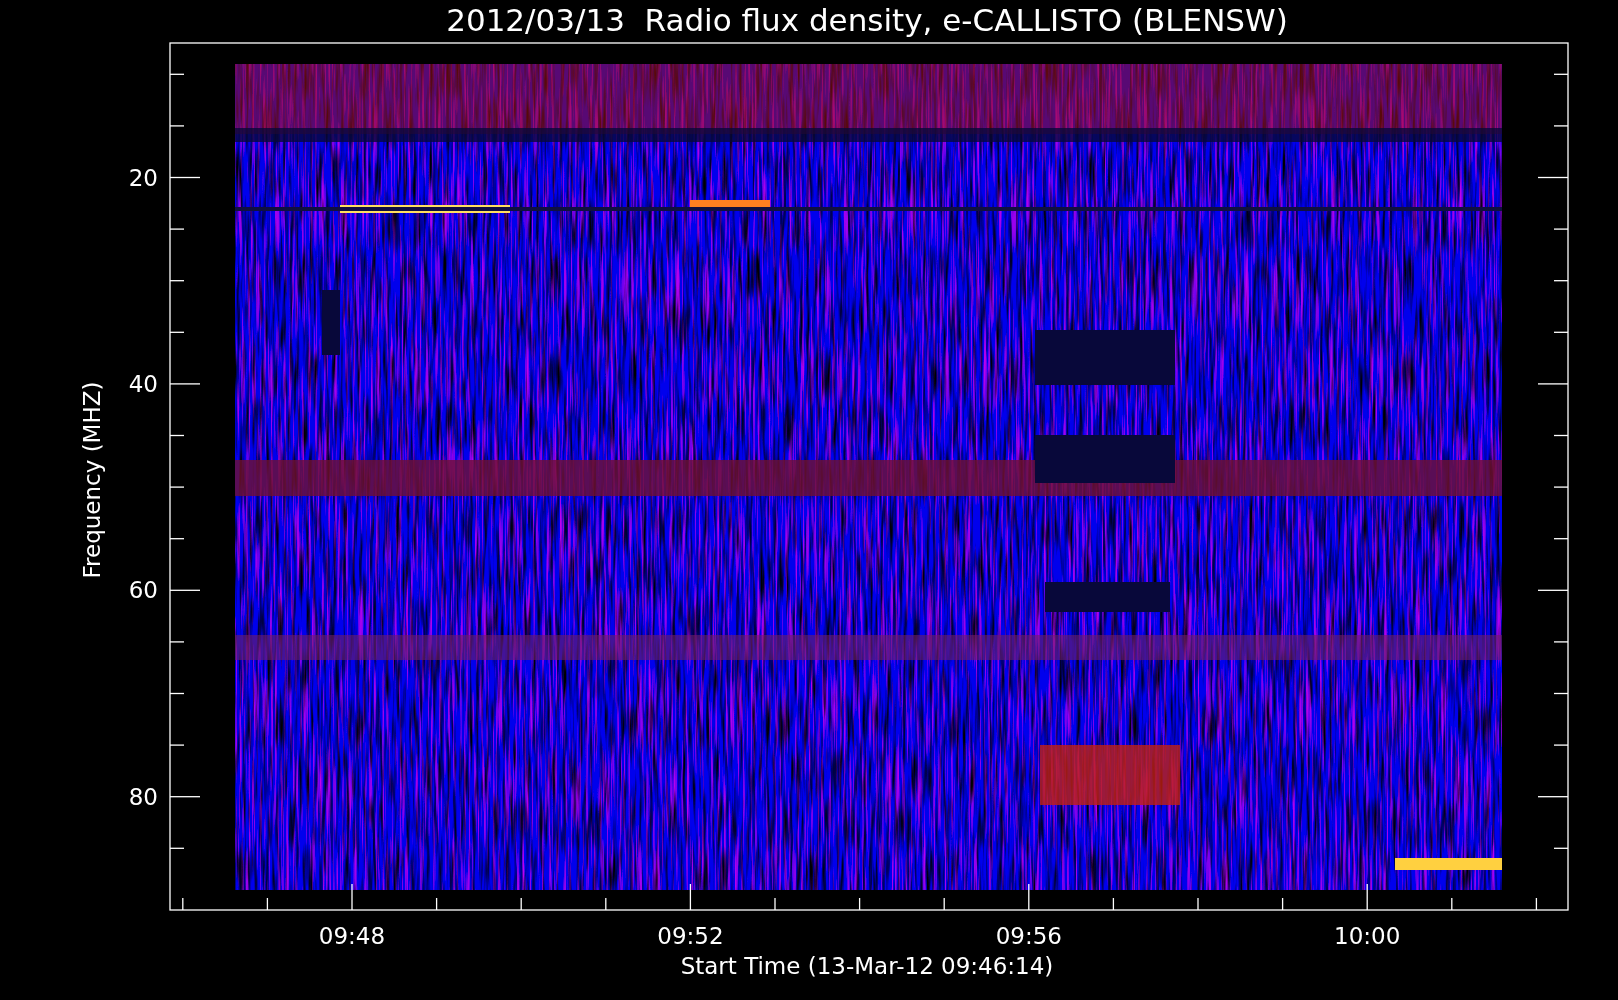 This screenshot has height=1000, width=1618. What do you see at coordinates (1028, 936) in the screenshot?
I see `tick-label: 09:56` at bounding box center [1028, 936].